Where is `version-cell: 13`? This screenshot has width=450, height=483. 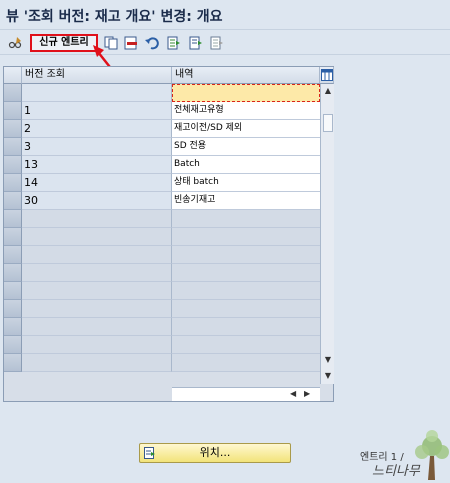
version-cell: 13 is located at coordinates (97, 165).